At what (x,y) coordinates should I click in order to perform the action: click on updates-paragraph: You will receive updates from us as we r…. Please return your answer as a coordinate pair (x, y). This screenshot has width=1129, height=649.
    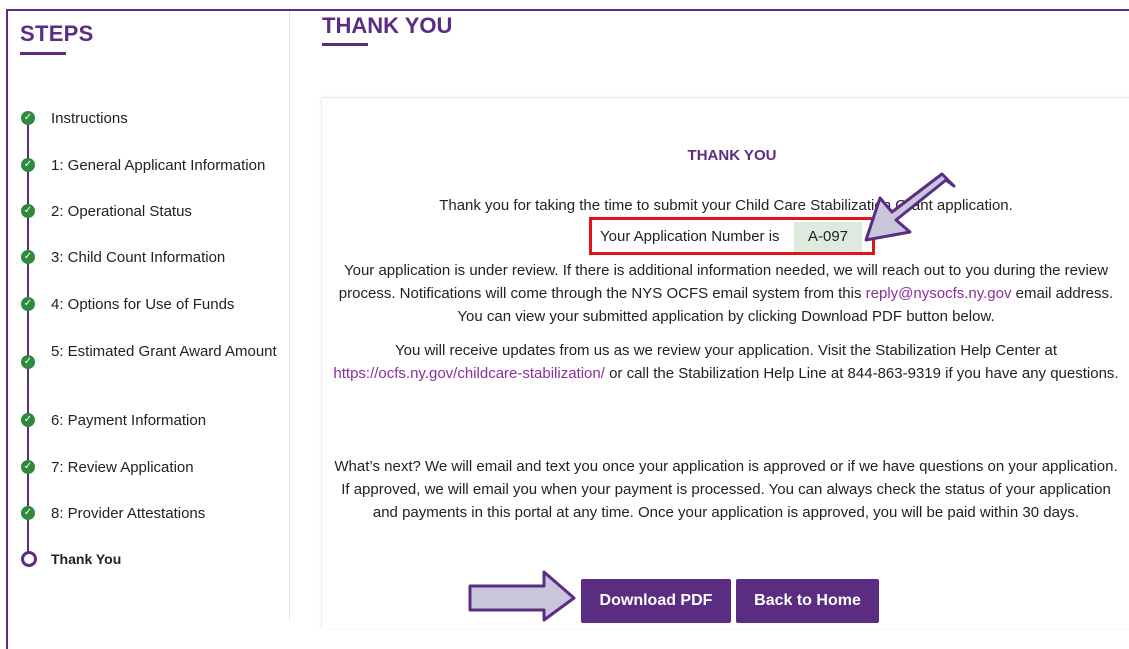
    Looking at the image, I should click on (726, 362).